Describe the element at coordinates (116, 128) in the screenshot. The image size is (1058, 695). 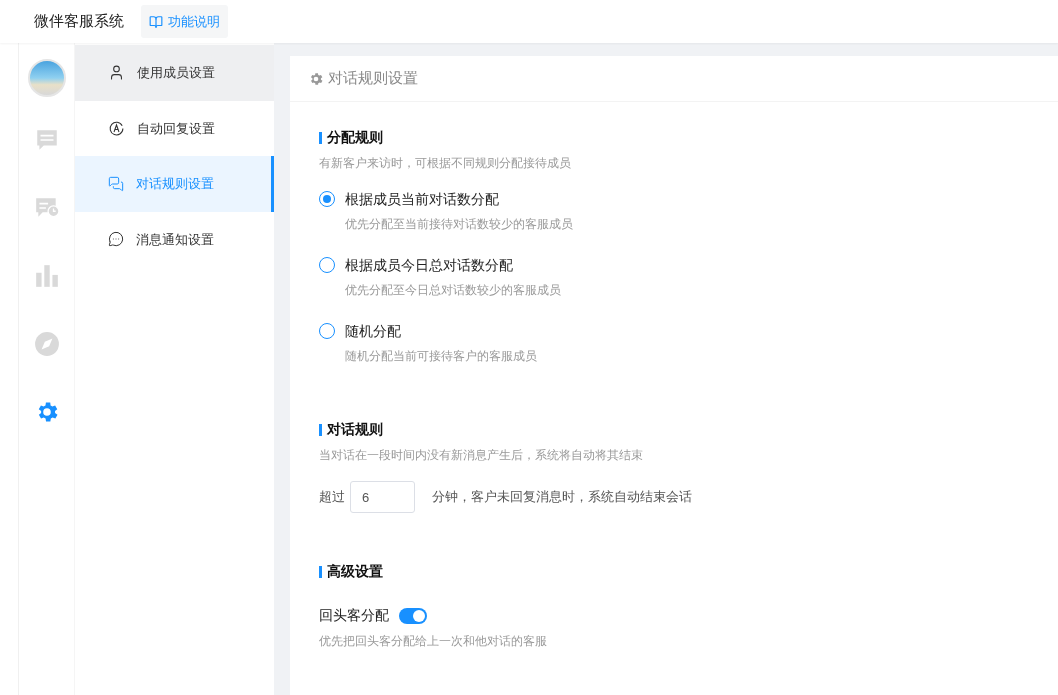
I see `letter-a-circle-icon` at that location.